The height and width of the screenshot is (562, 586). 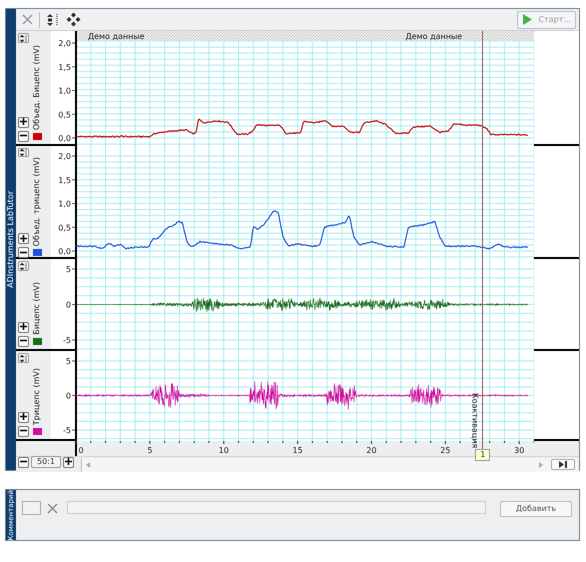 What do you see at coordinates (223, 450) in the screenshot?
I see `axis-tick-label: 10` at bounding box center [223, 450].